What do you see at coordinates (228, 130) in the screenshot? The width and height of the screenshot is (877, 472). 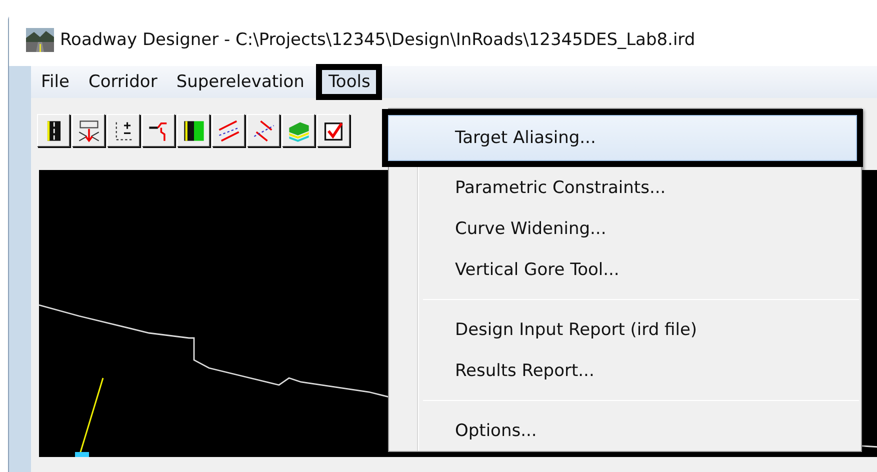 I see `alignment-lines-icon` at bounding box center [228, 130].